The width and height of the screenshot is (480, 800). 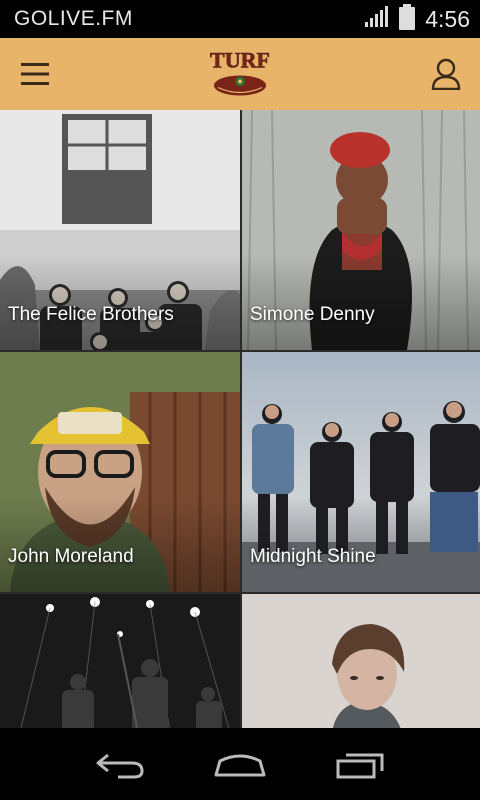 I want to click on back-icon, so click(x=120, y=764).